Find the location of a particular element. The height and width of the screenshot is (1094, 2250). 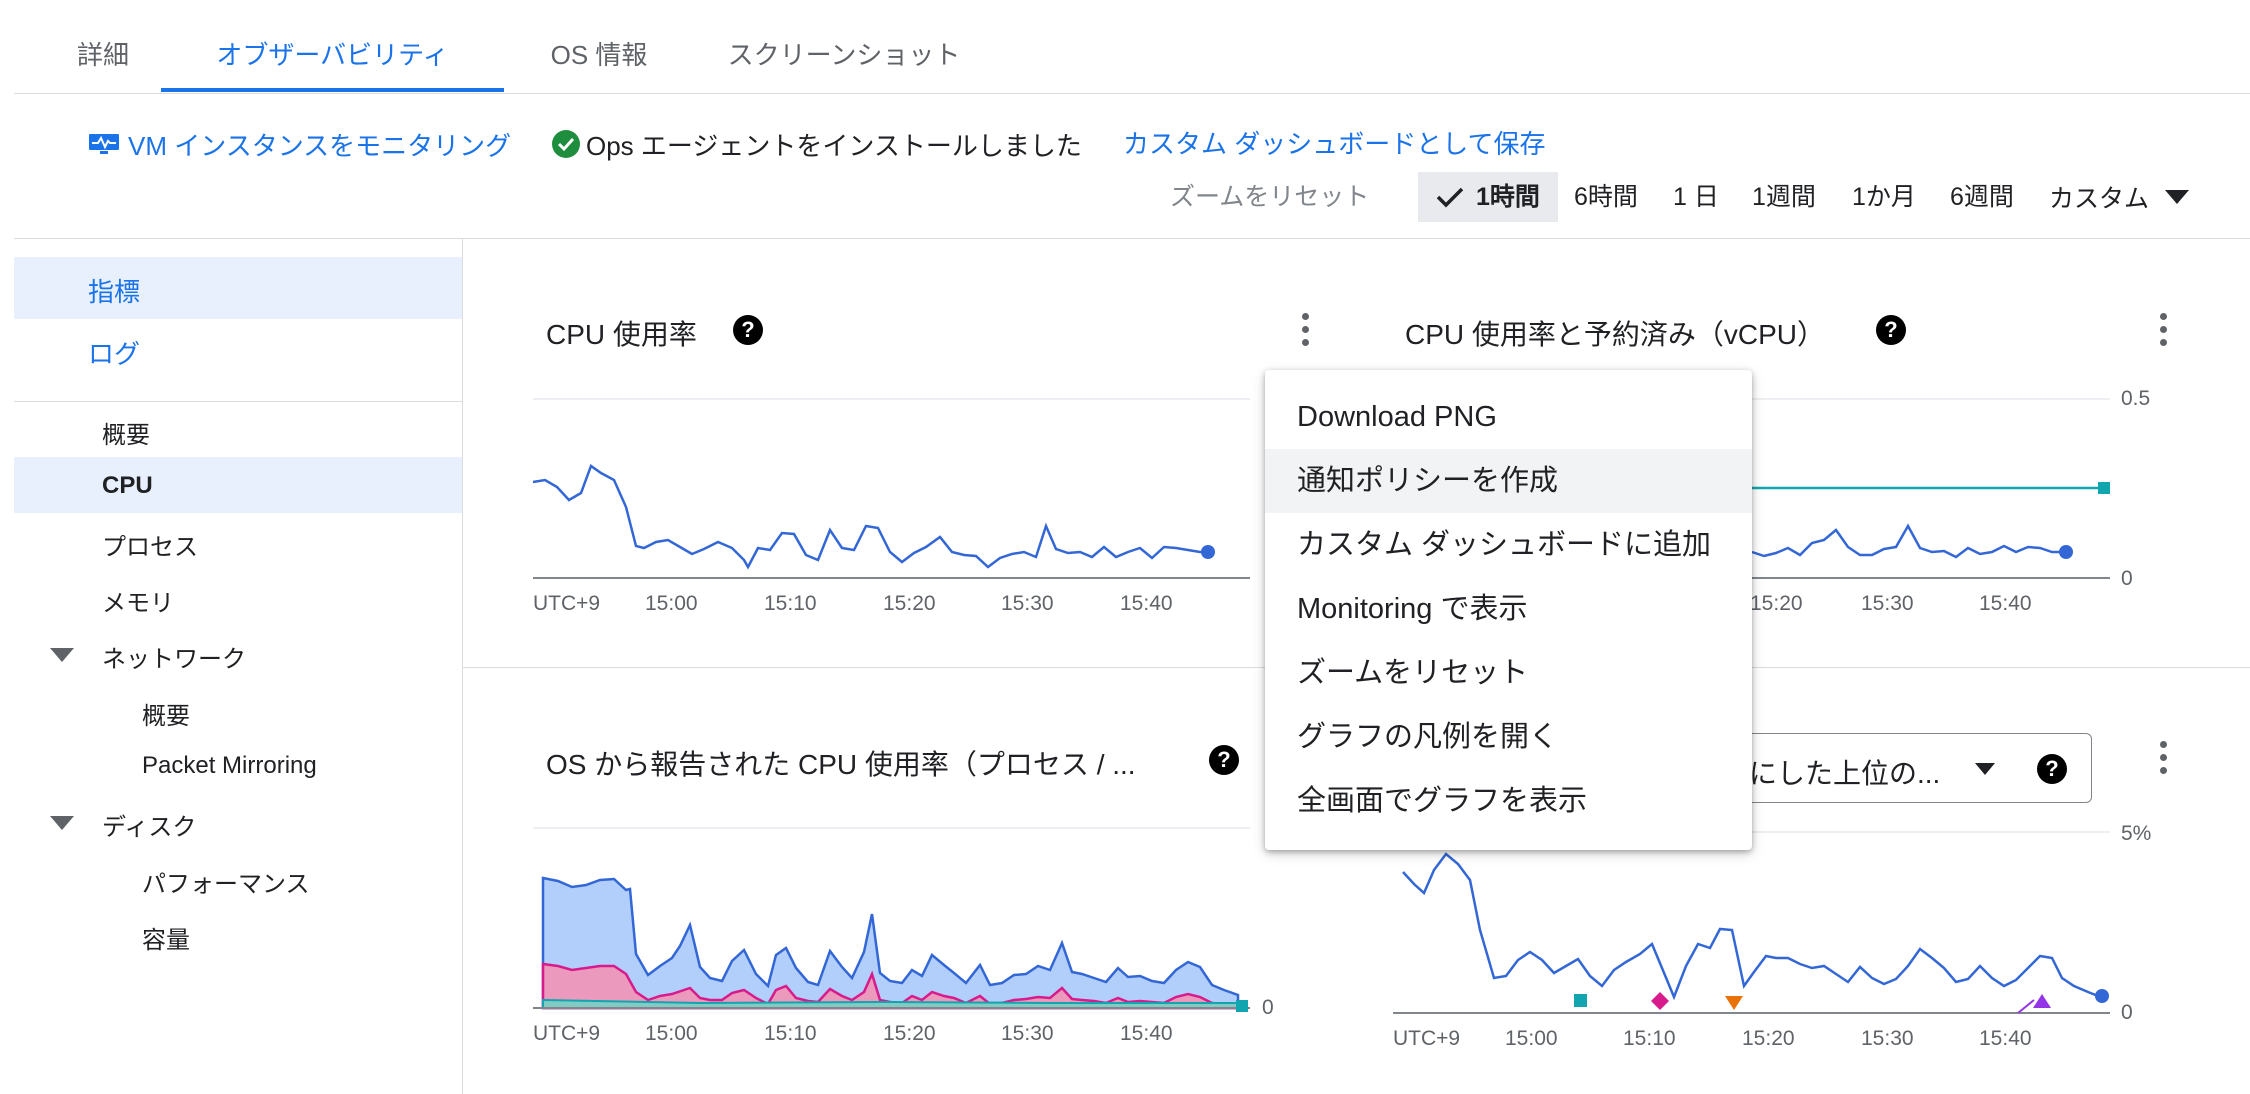

cpu-reserved-endpoint is located at coordinates (2066, 552).